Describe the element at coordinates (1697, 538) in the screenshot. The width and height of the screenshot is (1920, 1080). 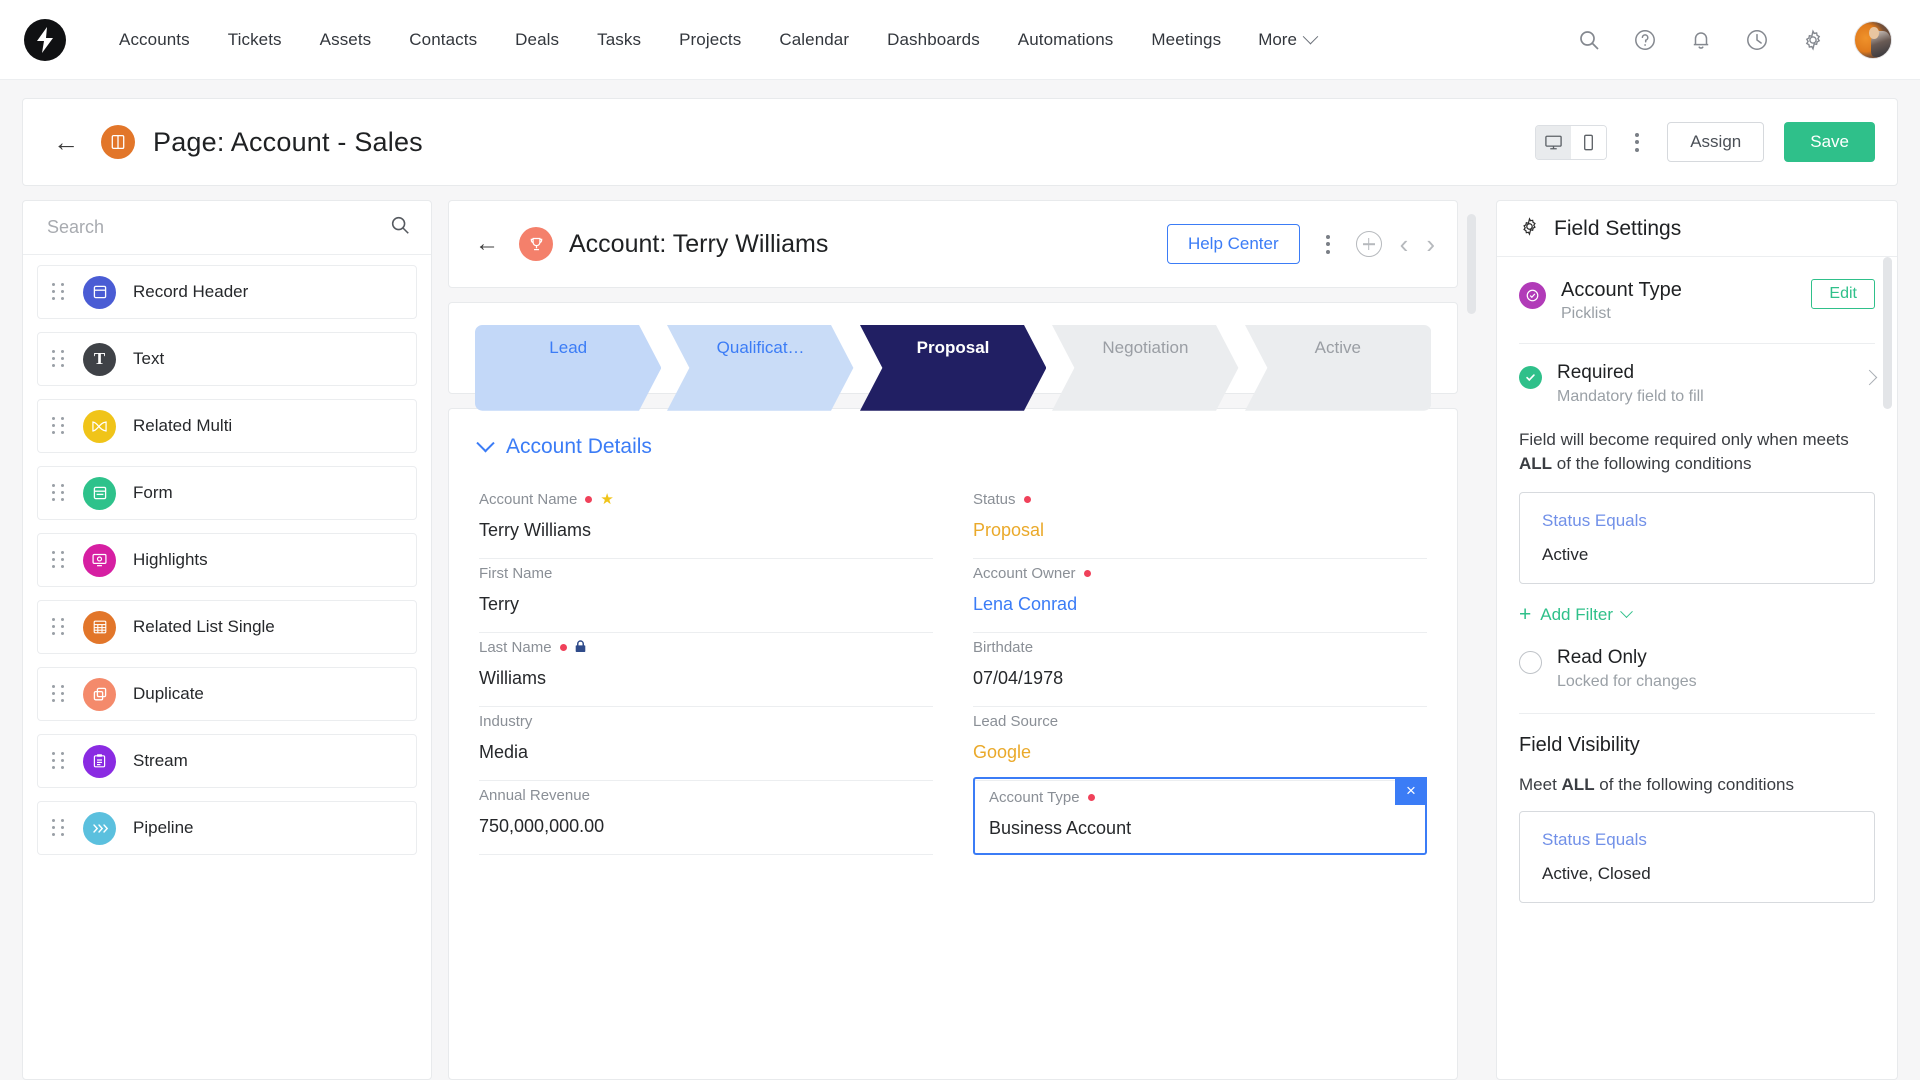
I see `required-condition-card: Status Equals Active` at that location.